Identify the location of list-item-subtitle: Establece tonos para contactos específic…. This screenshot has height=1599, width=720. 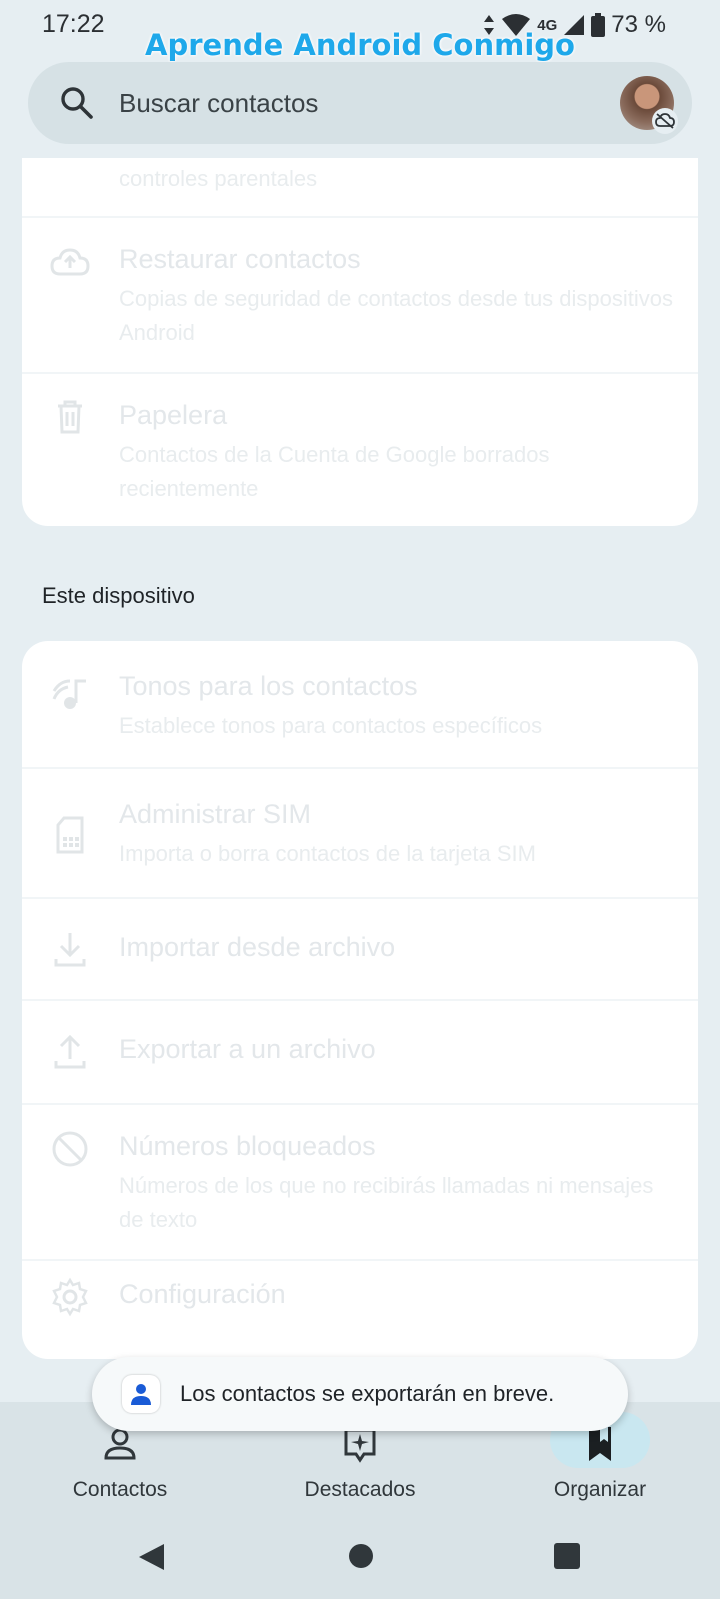
(331, 725).